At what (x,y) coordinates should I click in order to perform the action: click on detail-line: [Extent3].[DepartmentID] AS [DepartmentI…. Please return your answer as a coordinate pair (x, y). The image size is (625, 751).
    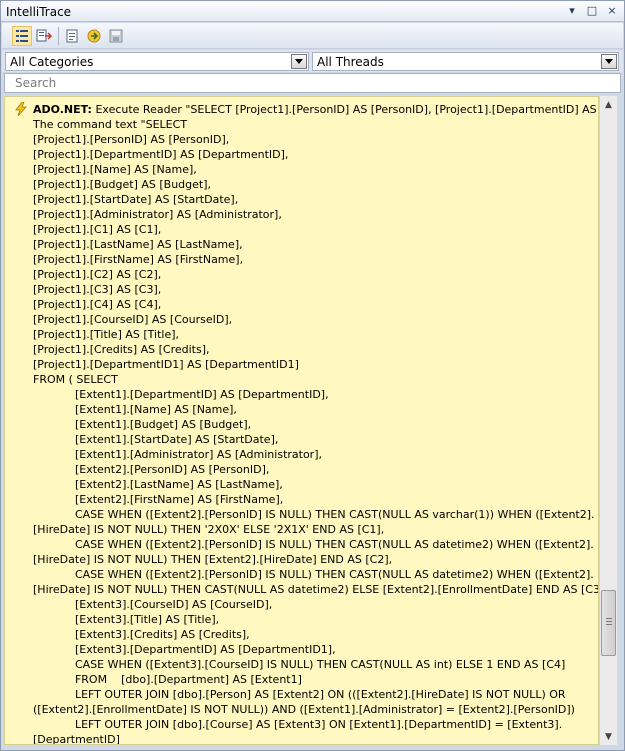
    Looking at the image, I should click on (184, 649).